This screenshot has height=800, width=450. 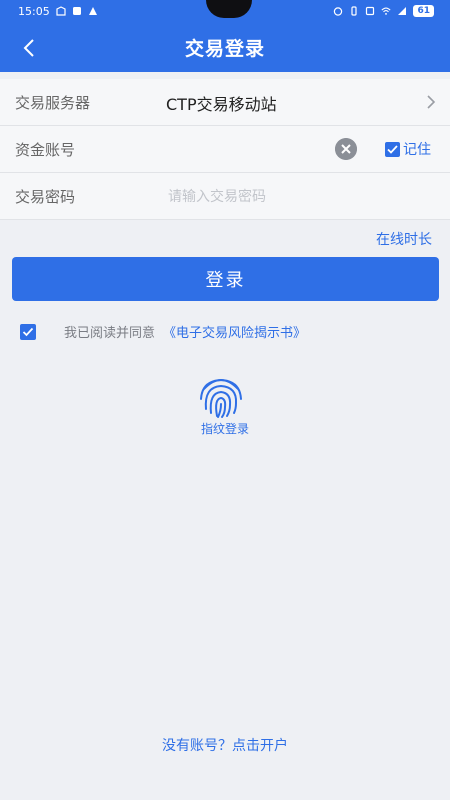 I want to click on account-row: 资金账号 记住, so click(x=225, y=149).